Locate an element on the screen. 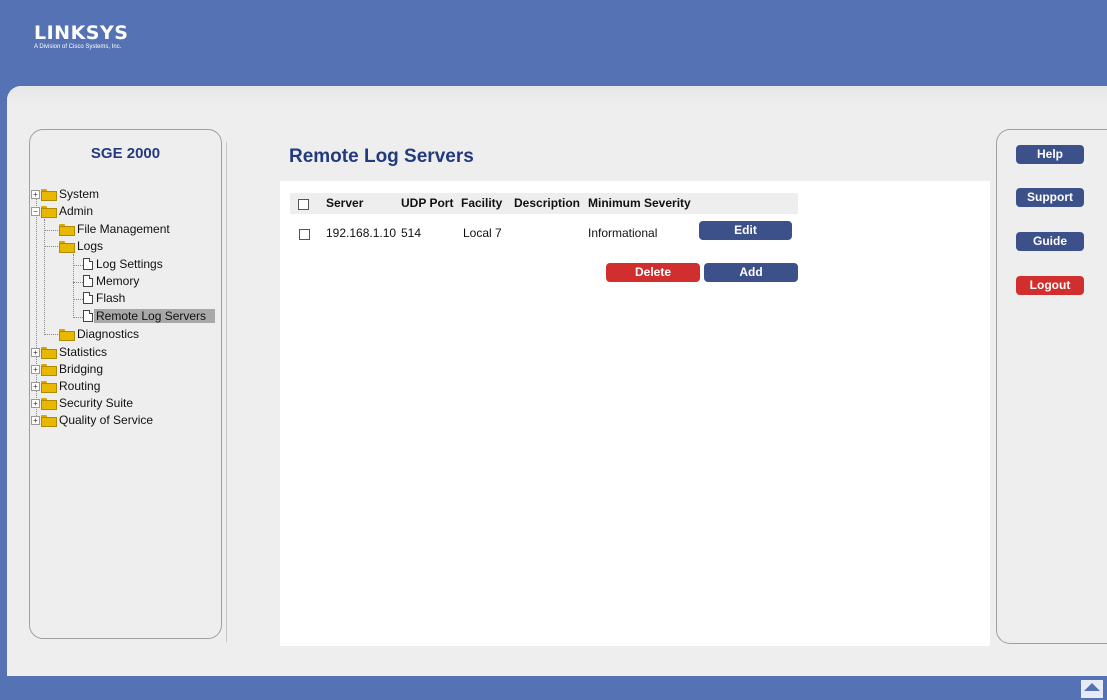 This screenshot has width=1107, height=700. edit-button: Edit is located at coordinates (745, 230).